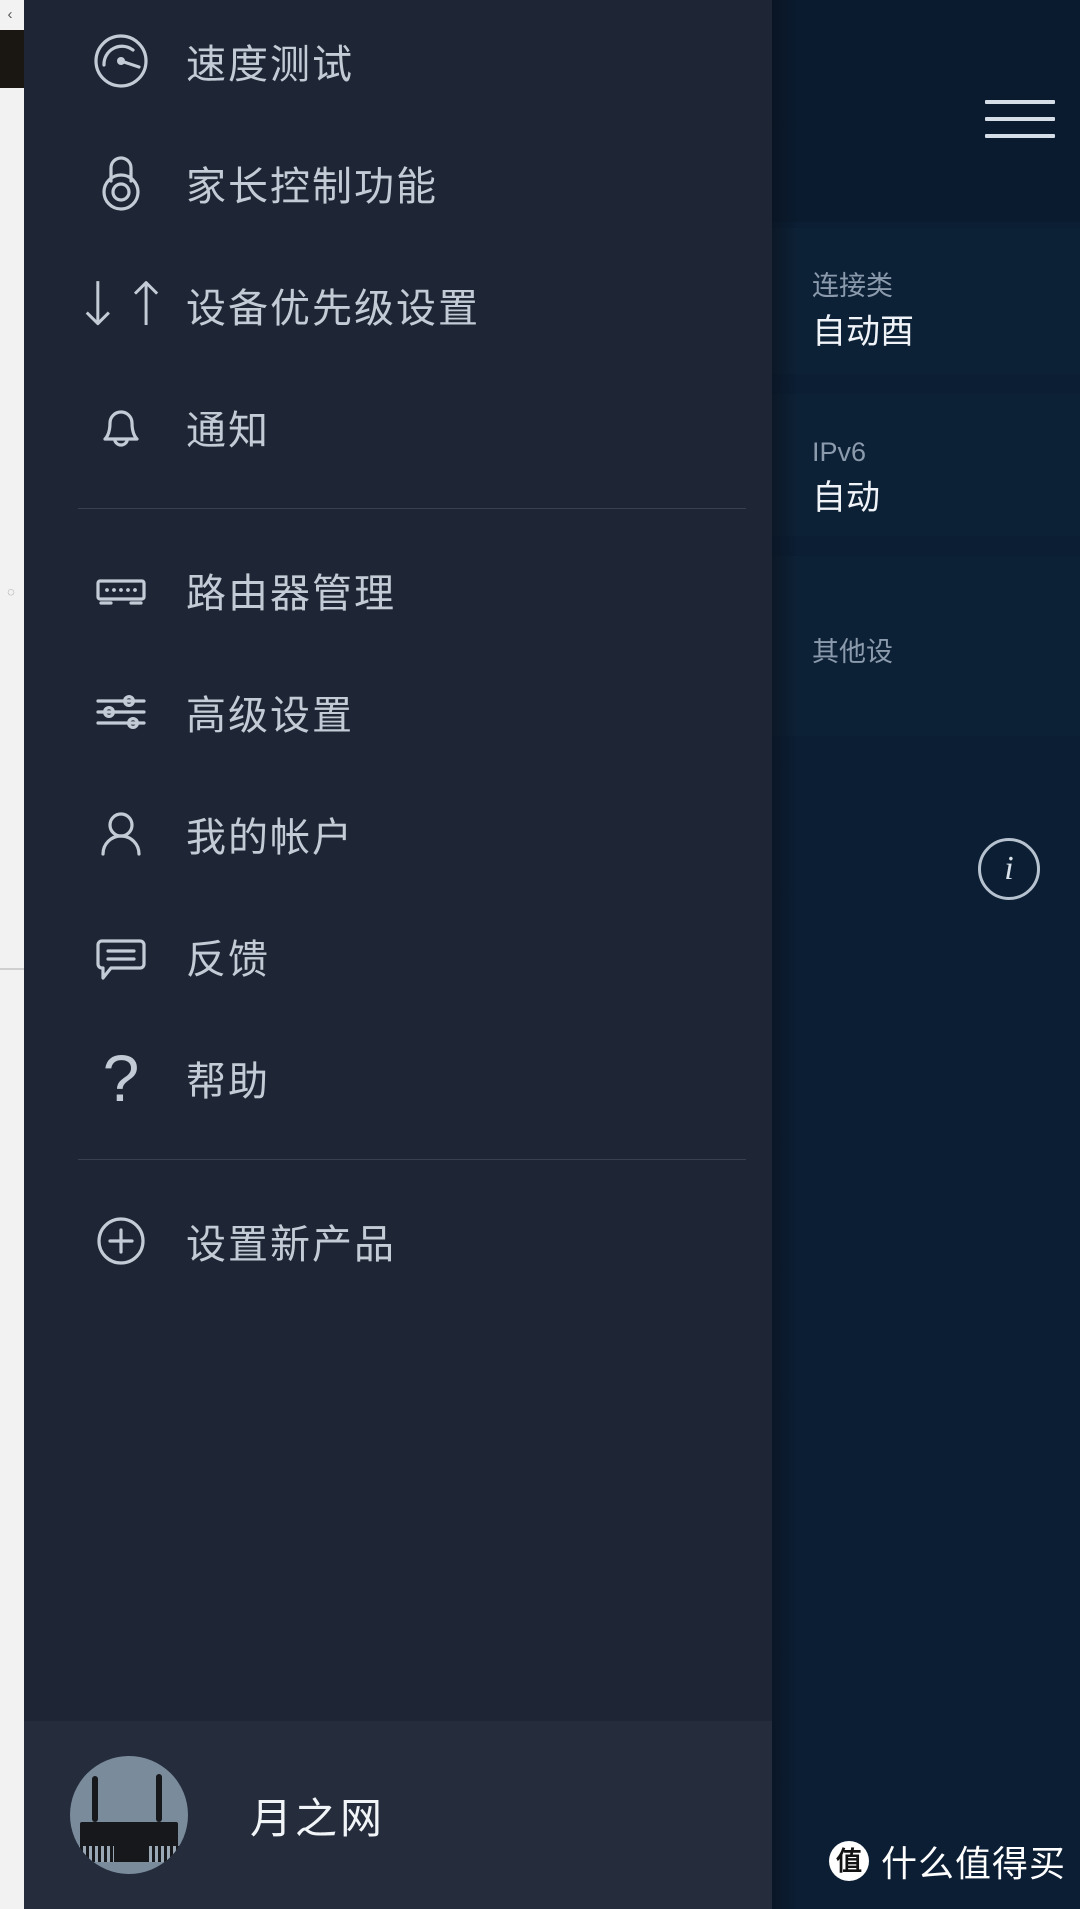 Image resolution: width=1080 pixels, height=1909 pixels. I want to click on setting-card-connection-type: 连接类 自动酉, so click(926, 301).